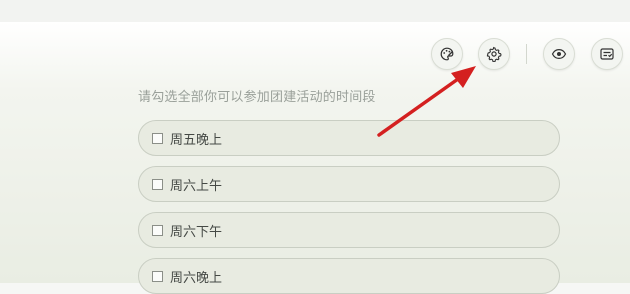 The width and height of the screenshot is (630, 294). What do you see at coordinates (349, 230) in the screenshot?
I see `option-3: 周六下午` at bounding box center [349, 230].